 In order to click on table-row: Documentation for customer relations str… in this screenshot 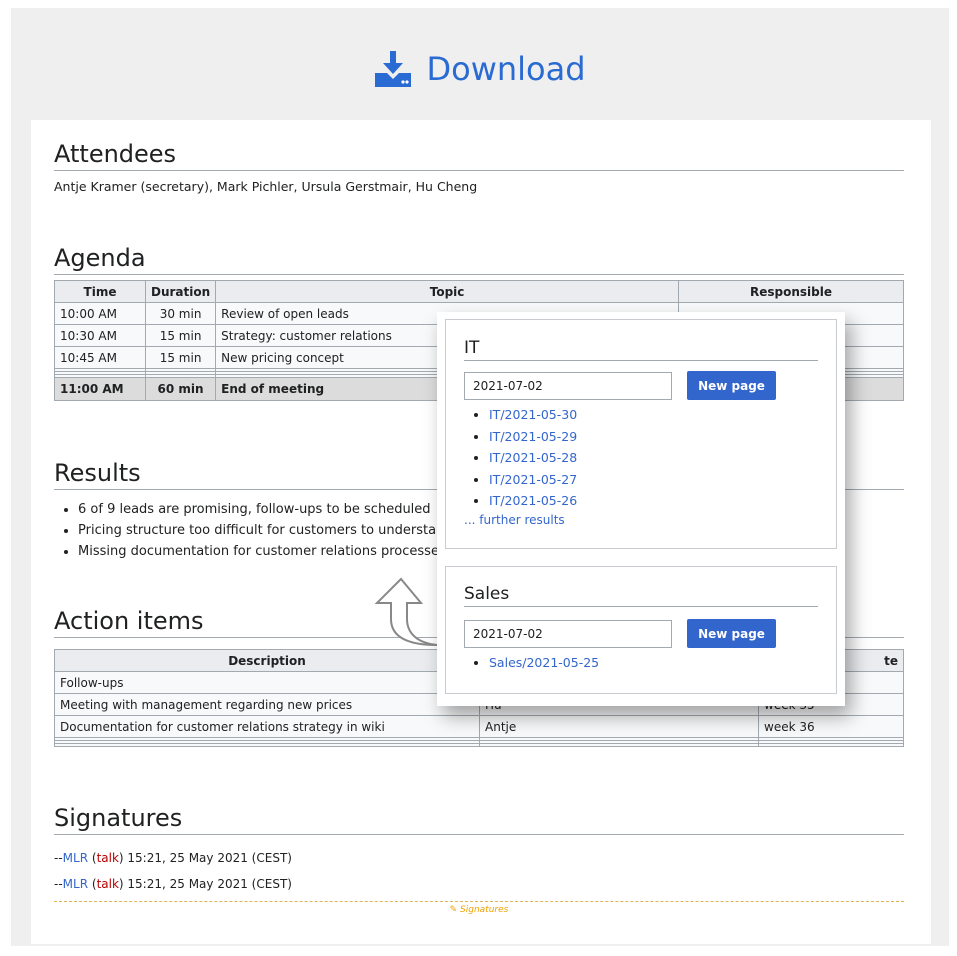, I will do `click(479, 726)`.